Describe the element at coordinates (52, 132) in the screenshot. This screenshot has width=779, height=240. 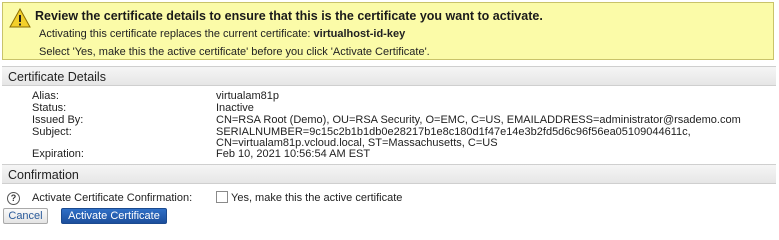
I see `subject-label: Subject:` at that location.